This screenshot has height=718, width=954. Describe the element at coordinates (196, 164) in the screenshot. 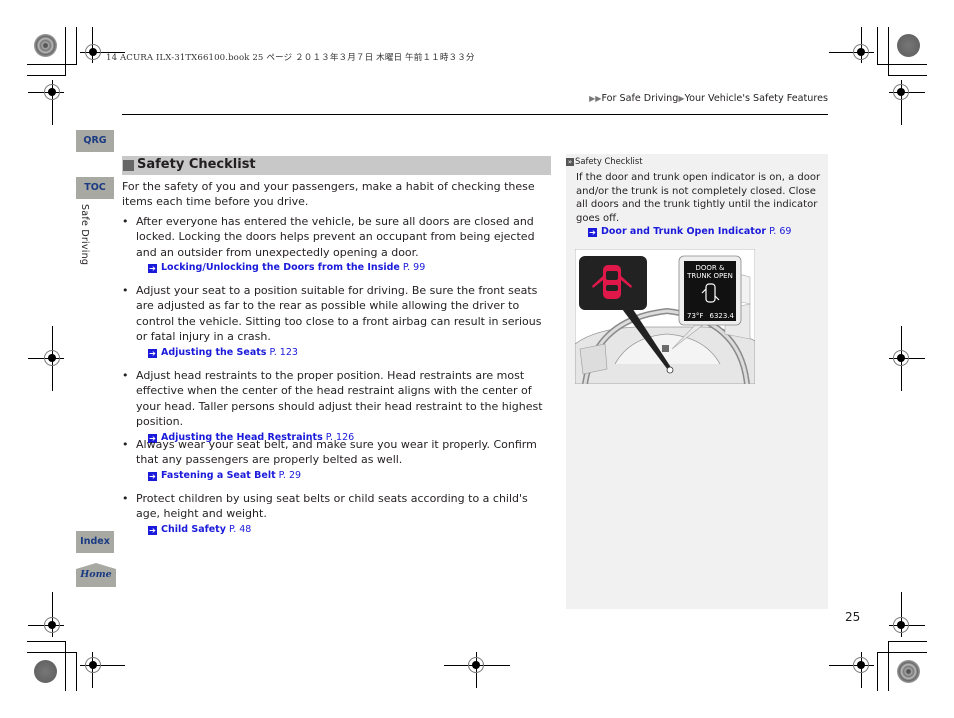

I see `section-title: Safety Checklist` at that location.